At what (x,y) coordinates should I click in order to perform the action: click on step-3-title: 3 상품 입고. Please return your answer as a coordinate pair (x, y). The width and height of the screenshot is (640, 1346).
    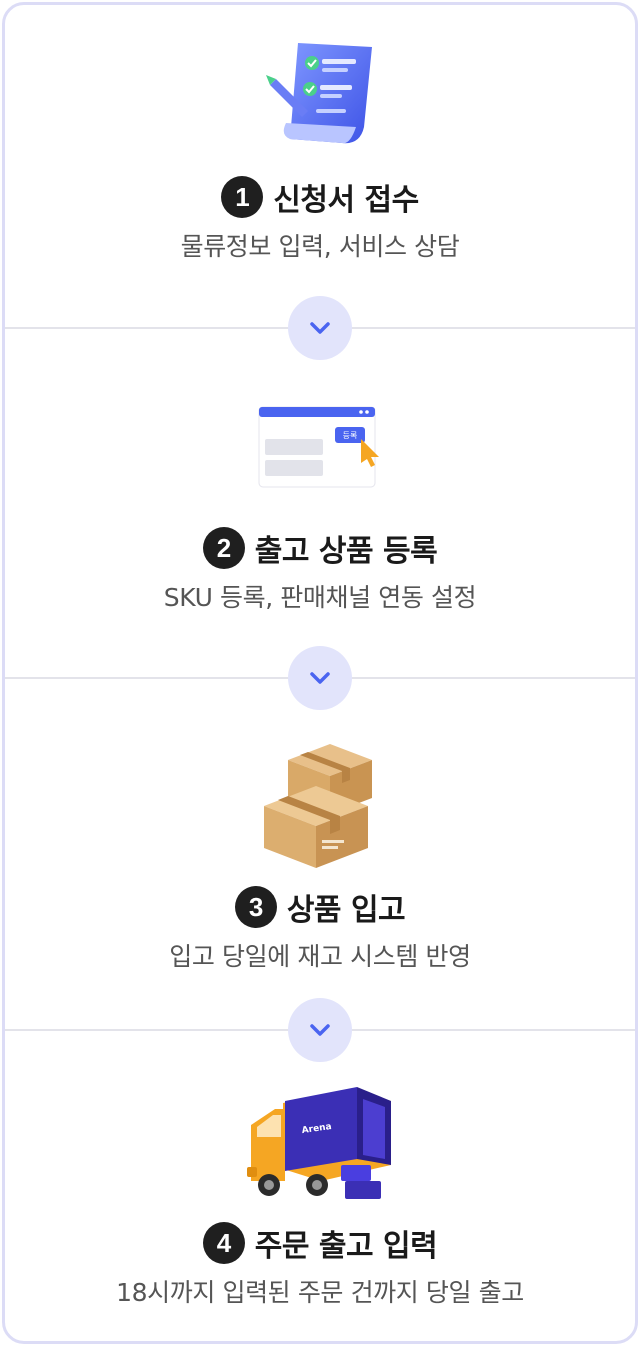
    Looking at the image, I should click on (320, 907).